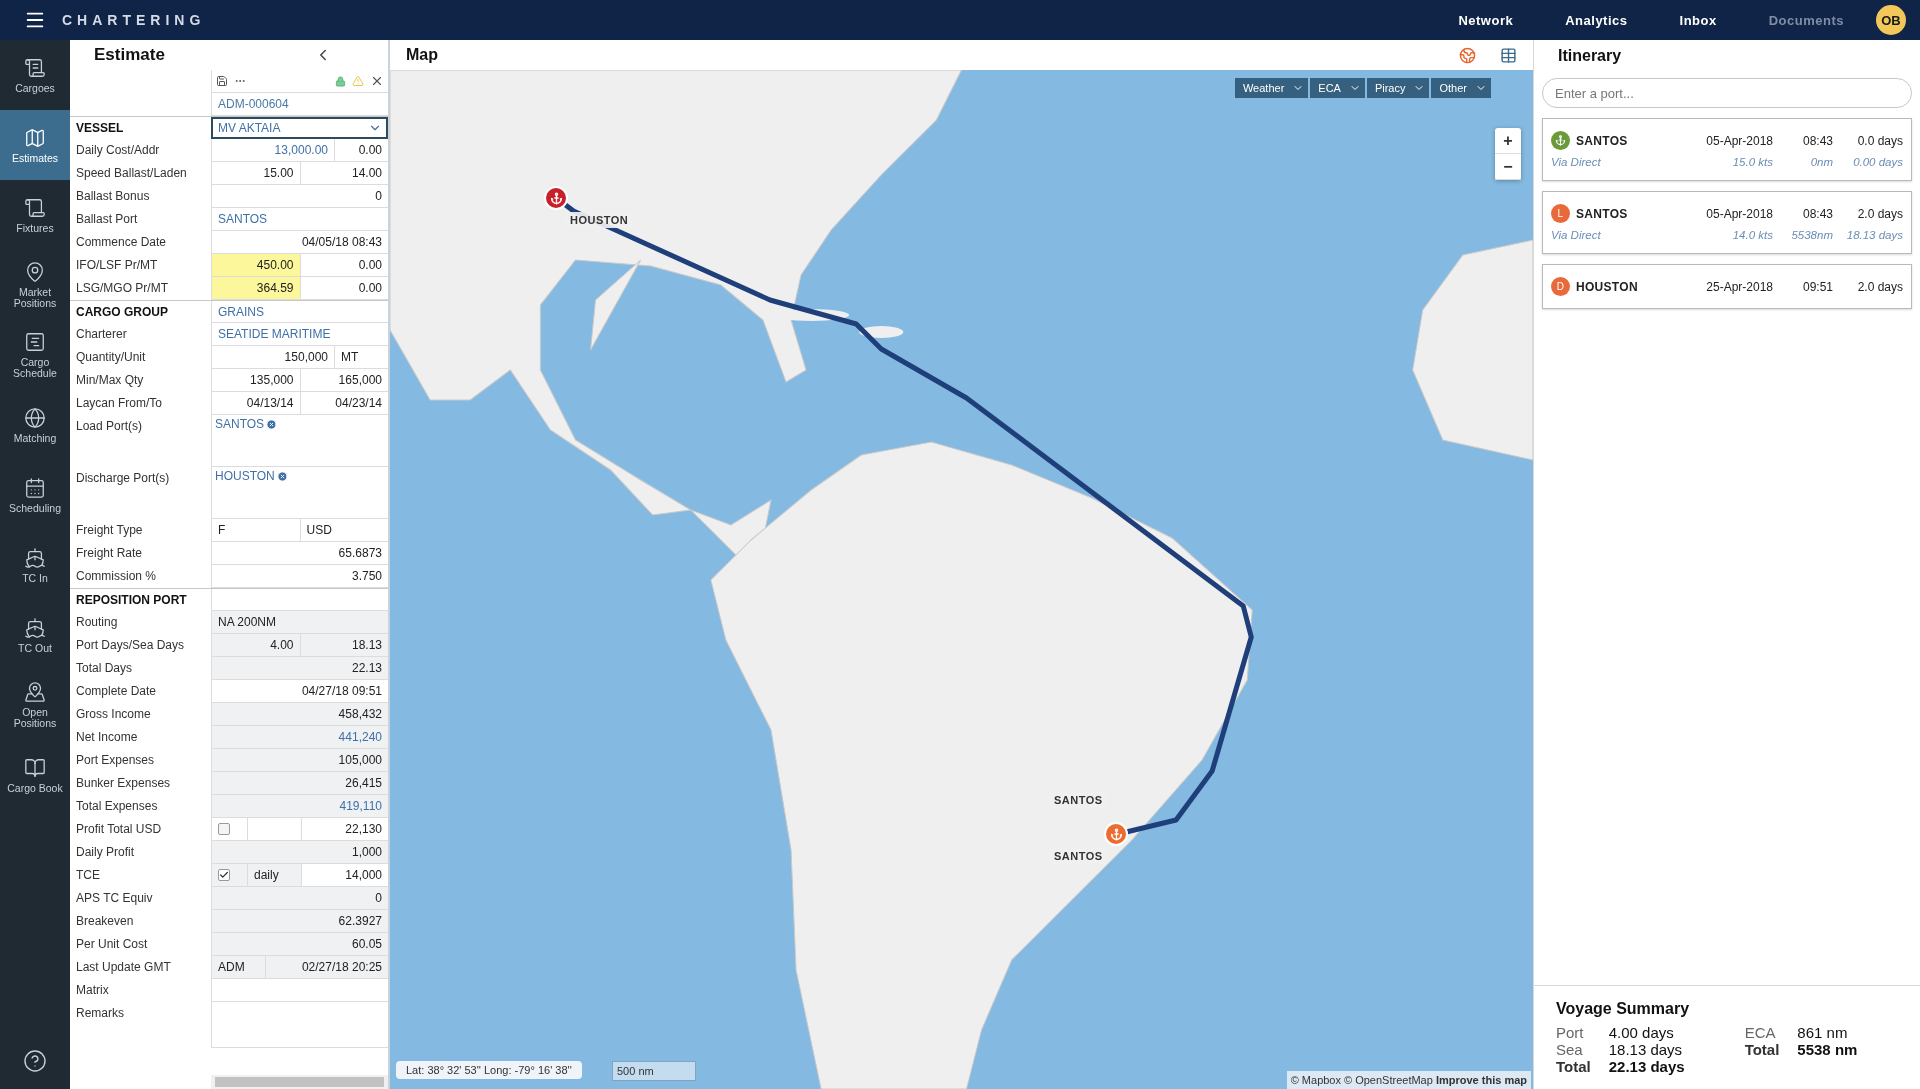 The height and width of the screenshot is (1089, 1920). What do you see at coordinates (272, 357) in the screenshot?
I see `field-value: 150,000` at bounding box center [272, 357].